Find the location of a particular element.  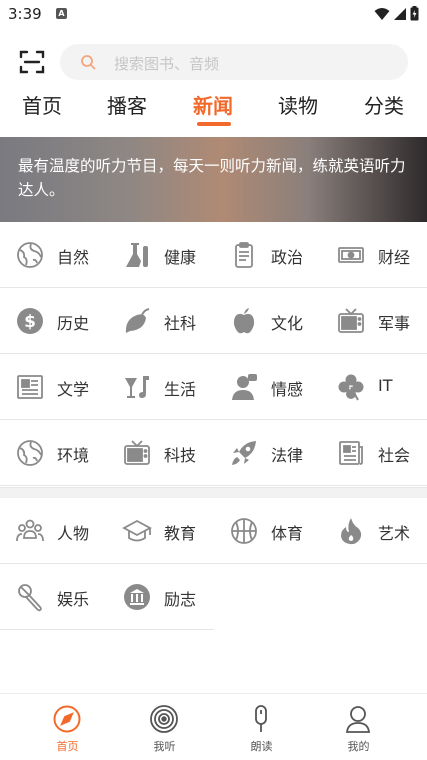

category-politics: 政治 is located at coordinates (267, 255).